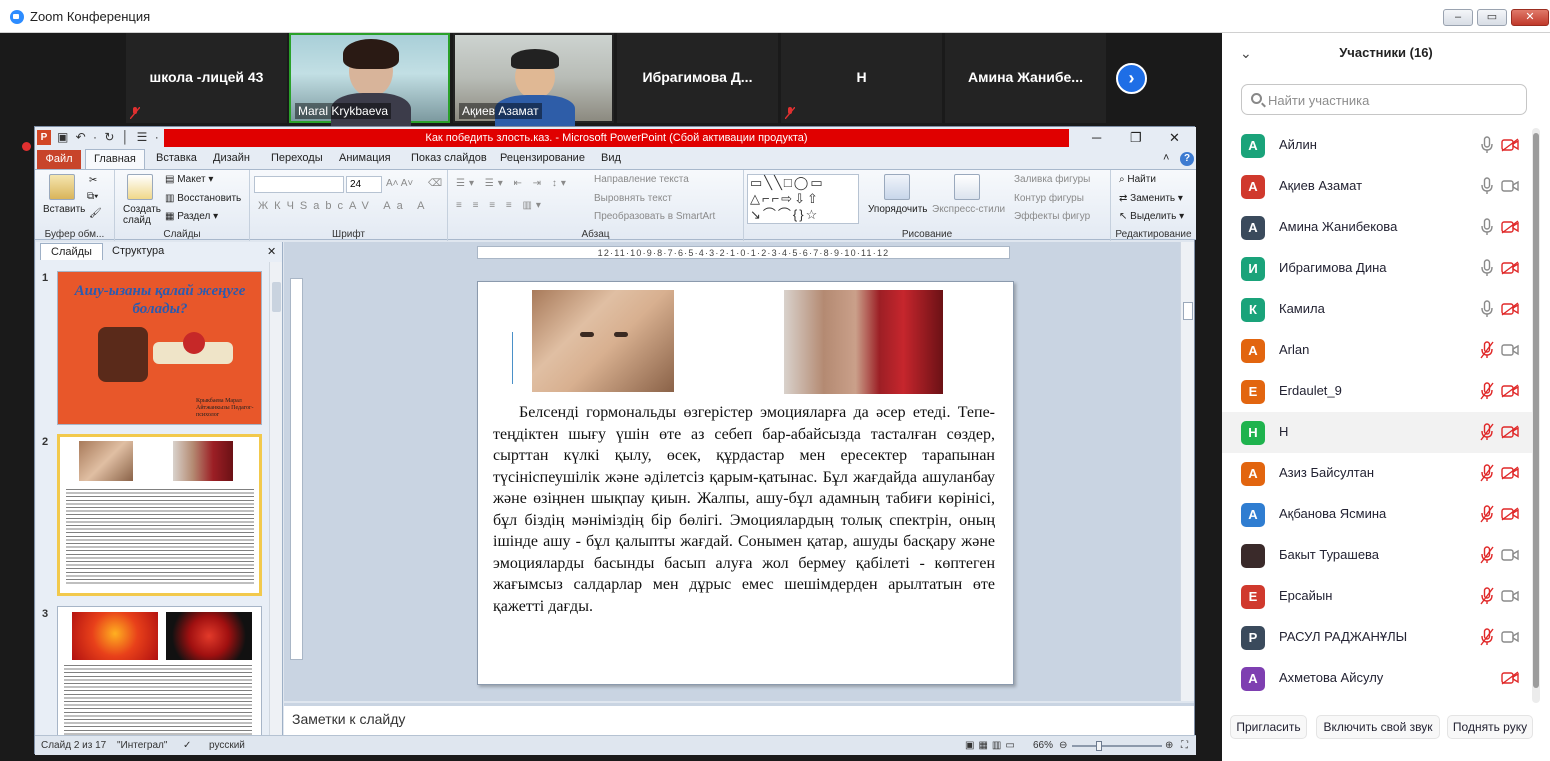 The width and height of the screenshot is (1550, 761). Describe the element at coordinates (365, 158) in the screenshot. I see `tab-animations: Анимация` at that location.